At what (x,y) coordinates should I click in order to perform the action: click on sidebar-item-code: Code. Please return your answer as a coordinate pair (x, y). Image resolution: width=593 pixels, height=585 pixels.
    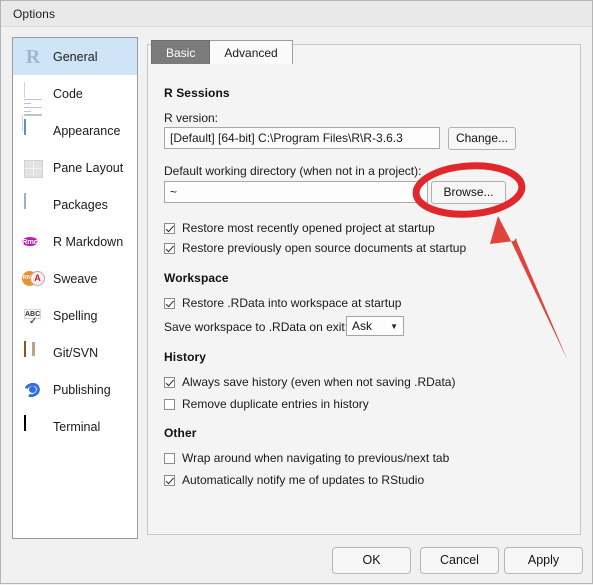
    Looking at the image, I should click on (75, 103).